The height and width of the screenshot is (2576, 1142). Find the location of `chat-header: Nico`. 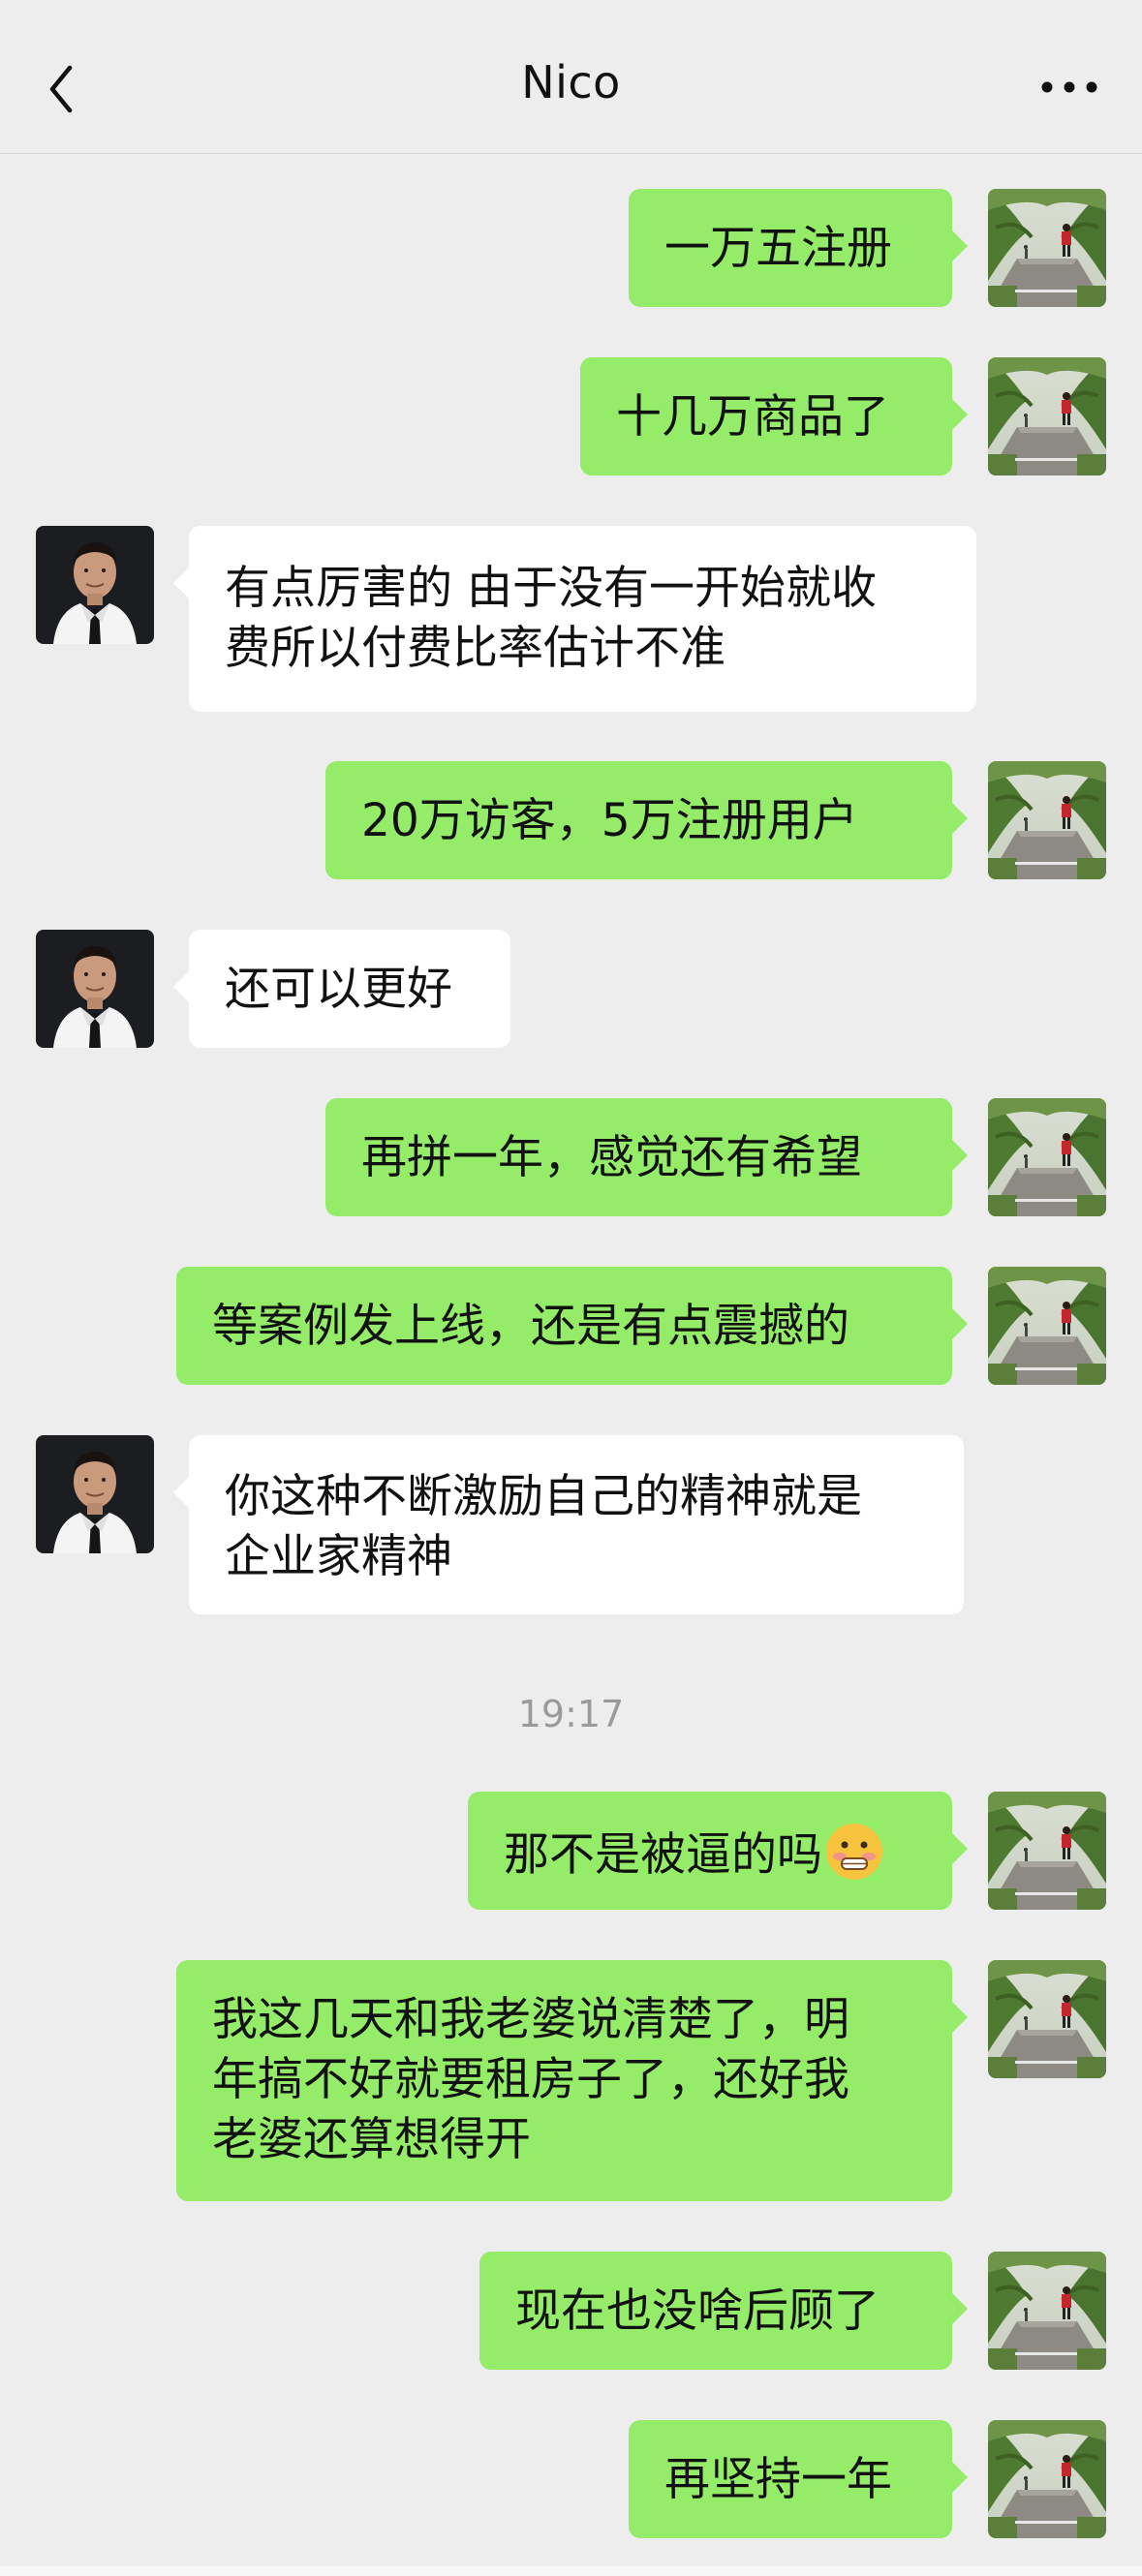

chat-header: Nico is located at coordinates (571, 77).